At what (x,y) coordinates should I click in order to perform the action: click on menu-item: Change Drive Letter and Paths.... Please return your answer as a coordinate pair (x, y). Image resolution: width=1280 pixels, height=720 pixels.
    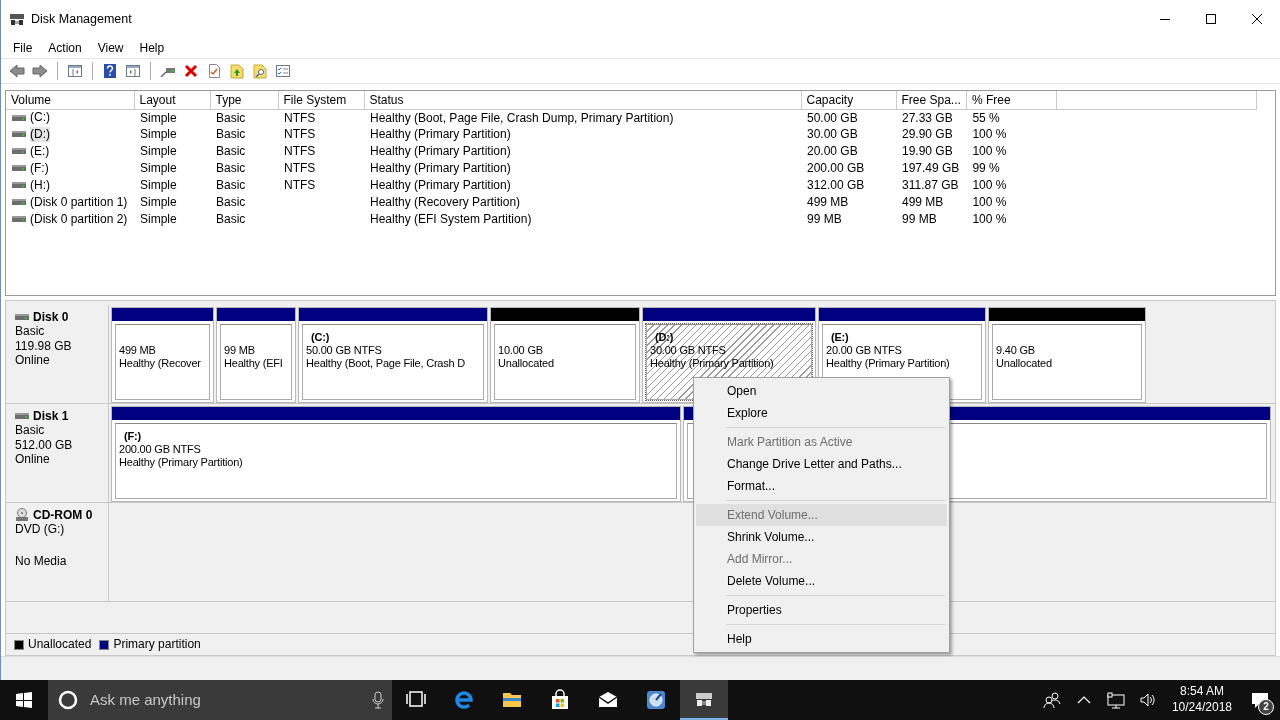
    Looking at the image, I should click on (821, 464).